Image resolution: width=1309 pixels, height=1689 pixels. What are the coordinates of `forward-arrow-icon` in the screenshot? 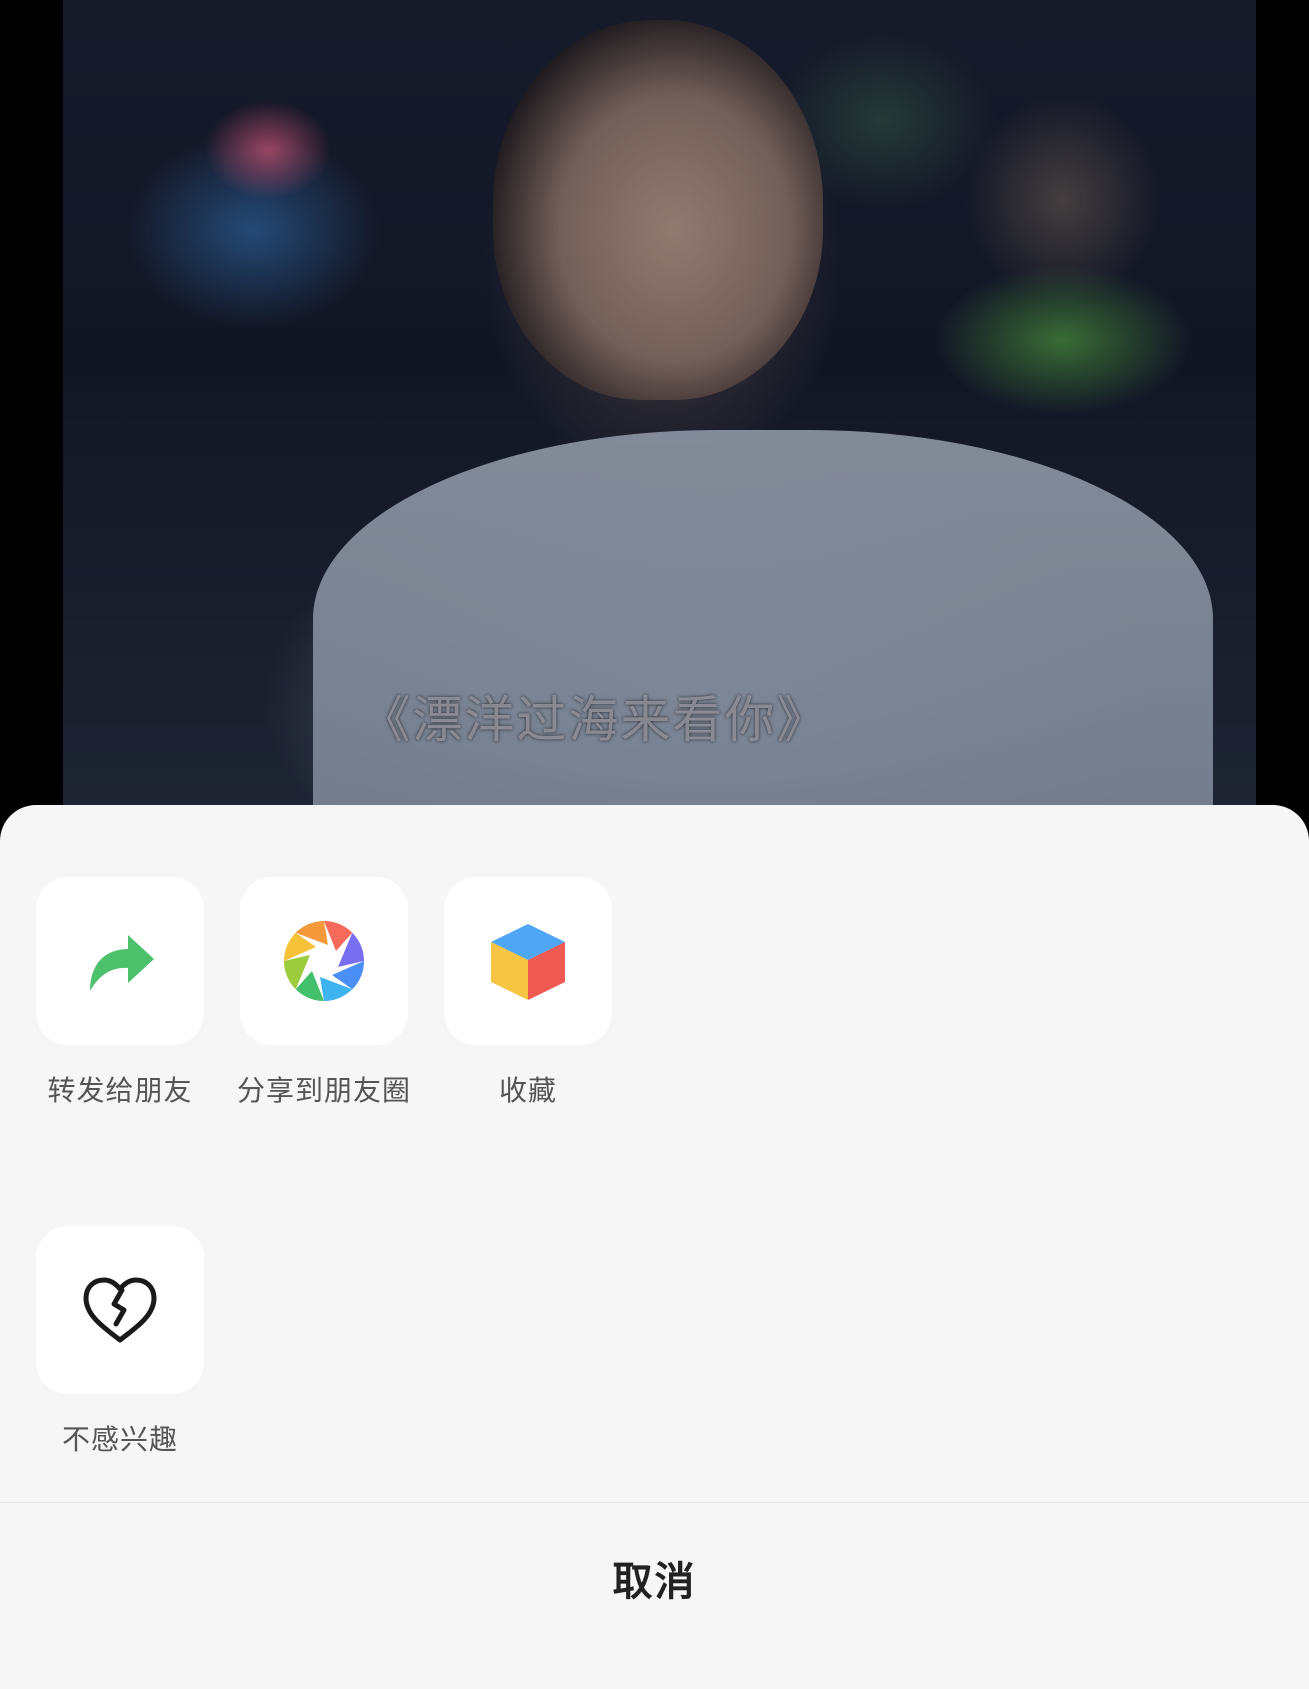 It's located at (122, 963).